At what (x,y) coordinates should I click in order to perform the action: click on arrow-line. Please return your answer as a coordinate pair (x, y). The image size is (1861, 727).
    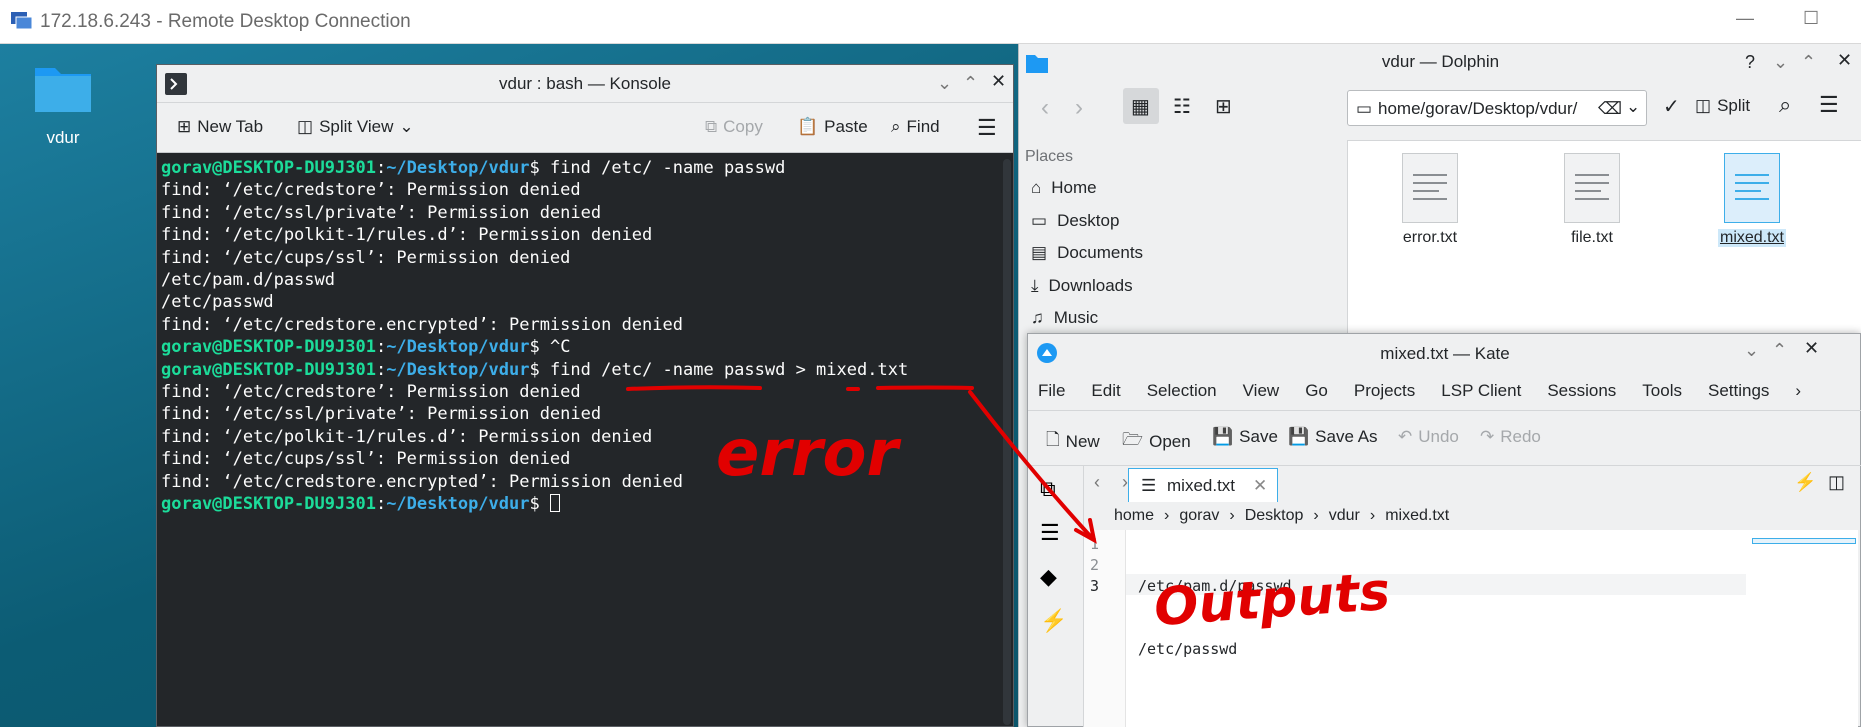
    Looking at the image, I should click on (1031, 465).